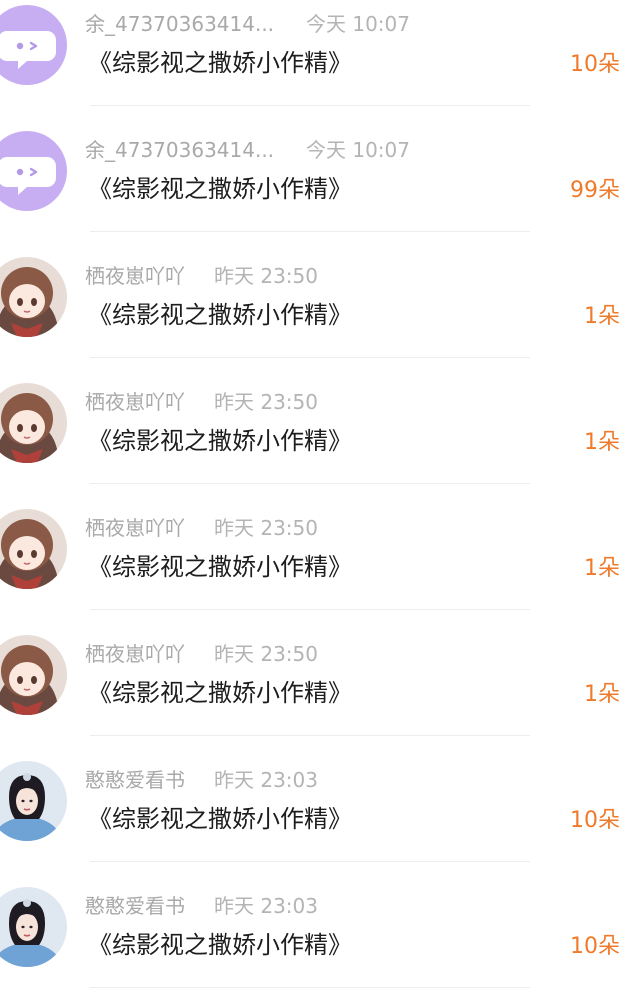  I want to click on gift-record-row: 余_47370363414... 今天 10:07 《综影视之撒娇小作精》 99朵, so click(320, 188).